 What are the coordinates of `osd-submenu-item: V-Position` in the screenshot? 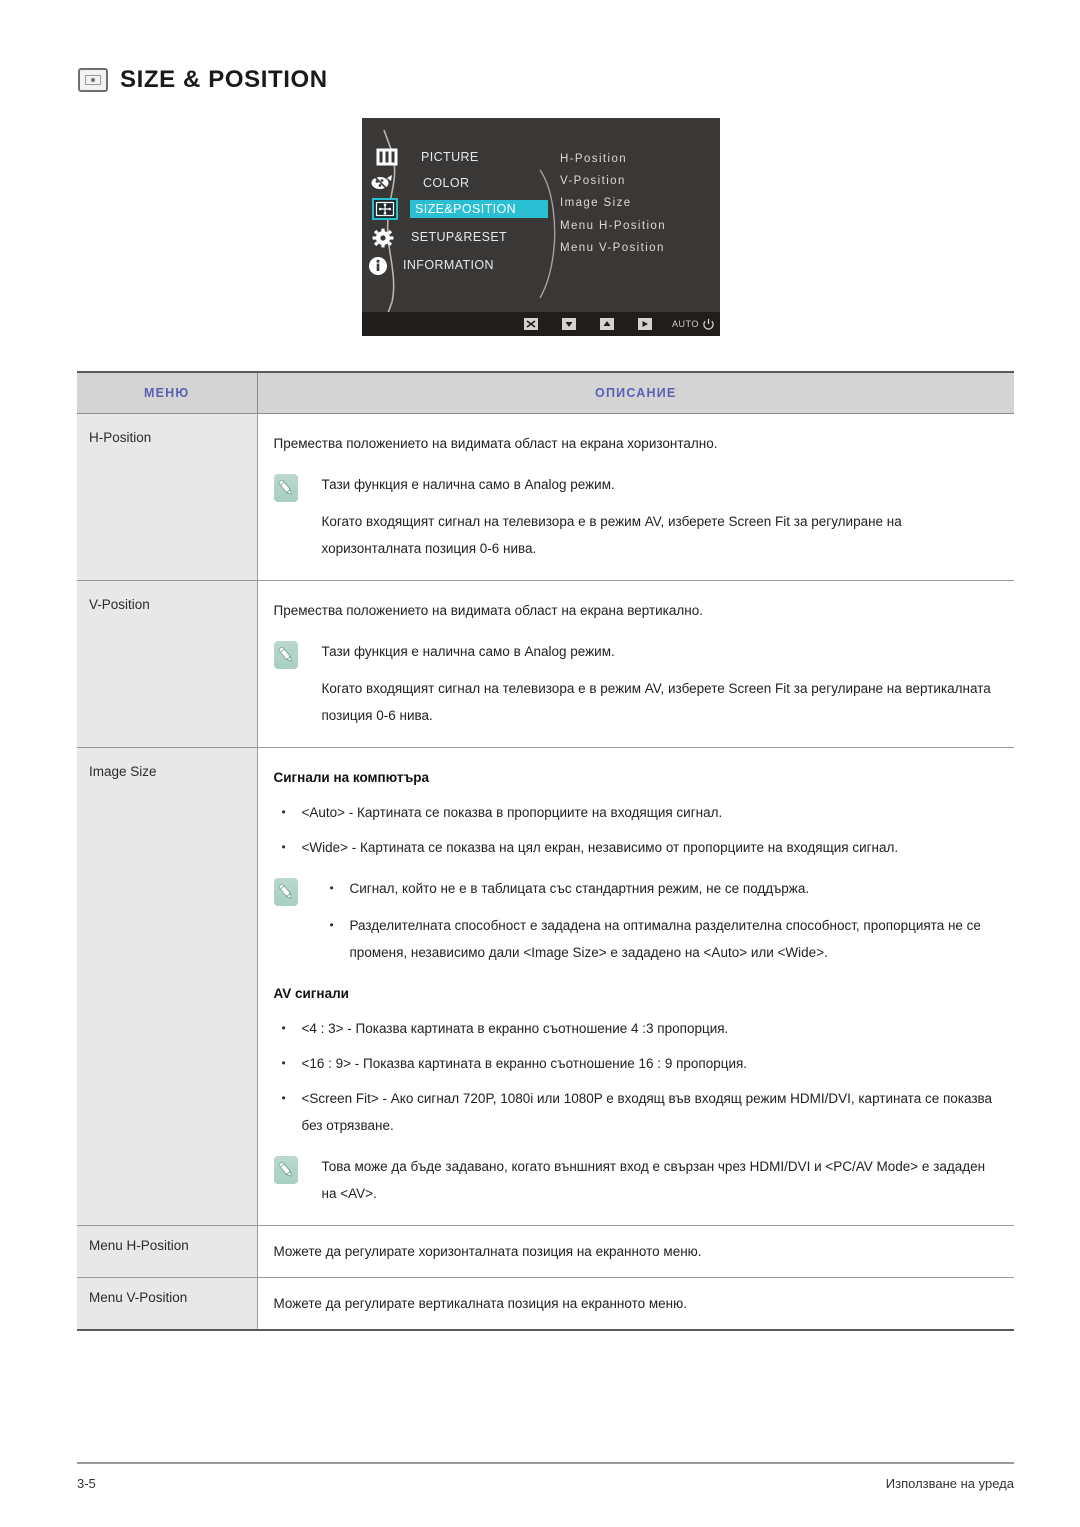 It's located at (640, 181).